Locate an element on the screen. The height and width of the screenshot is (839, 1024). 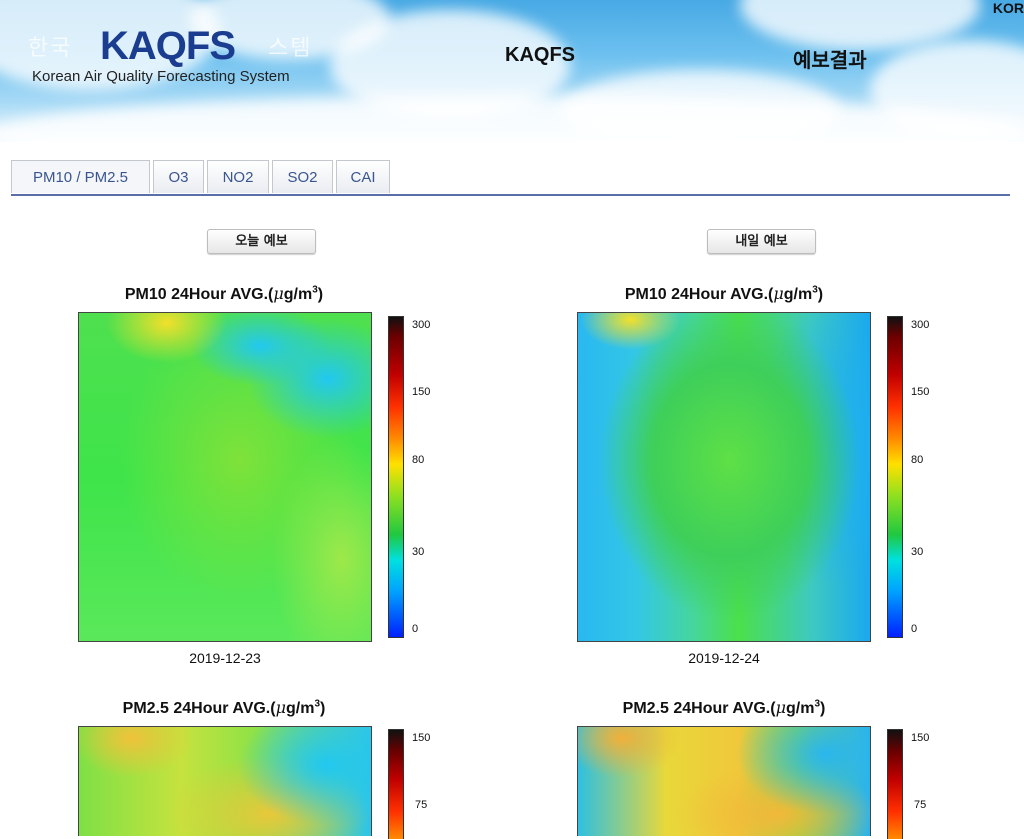
pm10-tomorrow-date: 2019-12-24 is located at coordinates (724, 658).